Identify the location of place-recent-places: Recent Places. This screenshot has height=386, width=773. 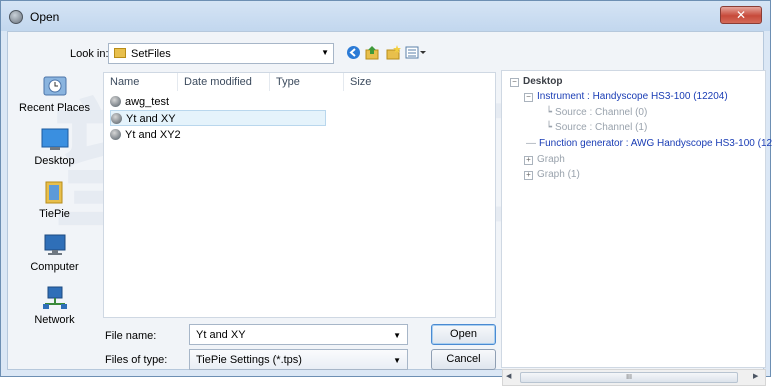
(54, 94).